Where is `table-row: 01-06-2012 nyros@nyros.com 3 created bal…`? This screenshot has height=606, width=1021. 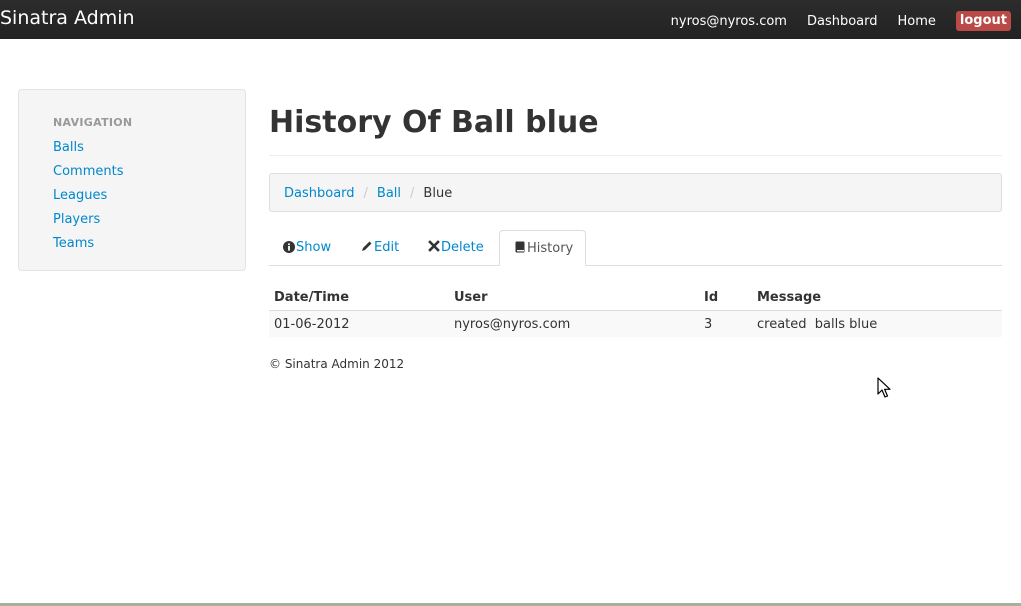 table-row: 01-06-2012 nyros@nyros.com 3 created bal… is located at coordinates (635, 323).